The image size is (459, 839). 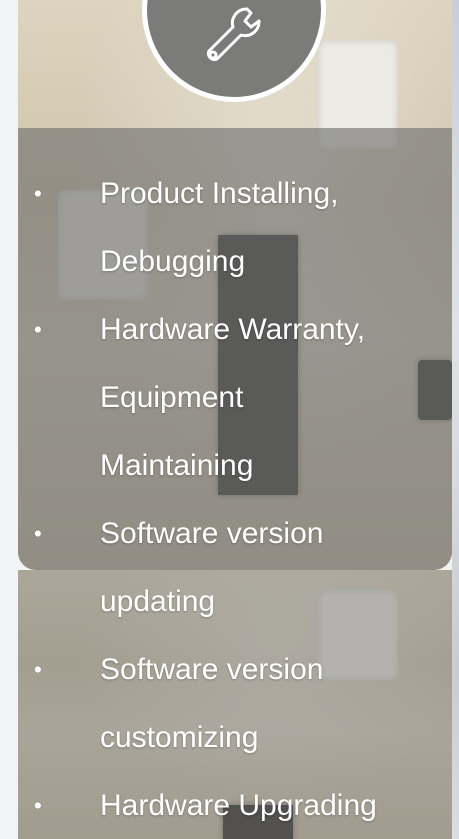 What do you see at coordinates (219, 193) in the screenshot?
I see `list-item-text: Product Installing,` at bounding box center [219, 193].